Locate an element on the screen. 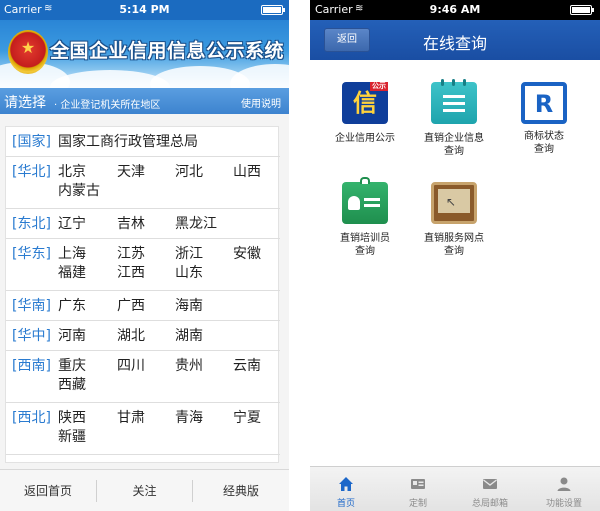  direct-sales-outlet-button: ↖ 直销服务网点 查询 is located at coordinates (454, 220).